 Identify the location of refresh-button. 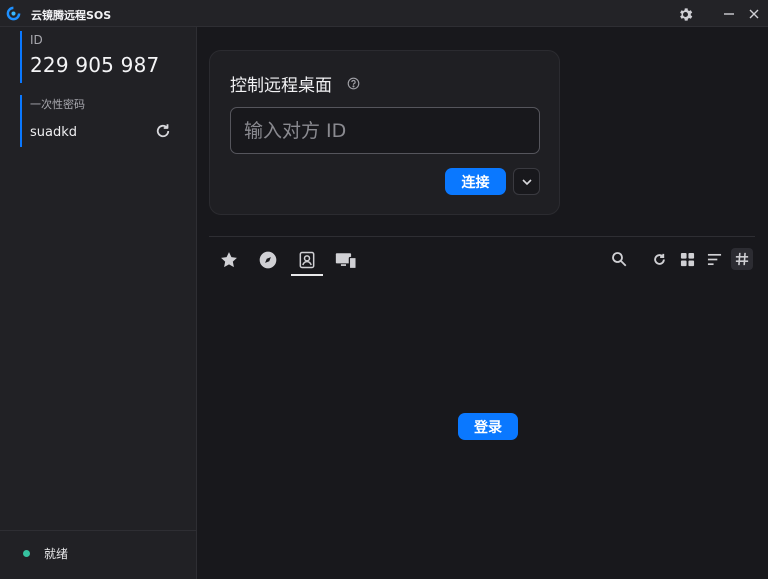
(659, 259).